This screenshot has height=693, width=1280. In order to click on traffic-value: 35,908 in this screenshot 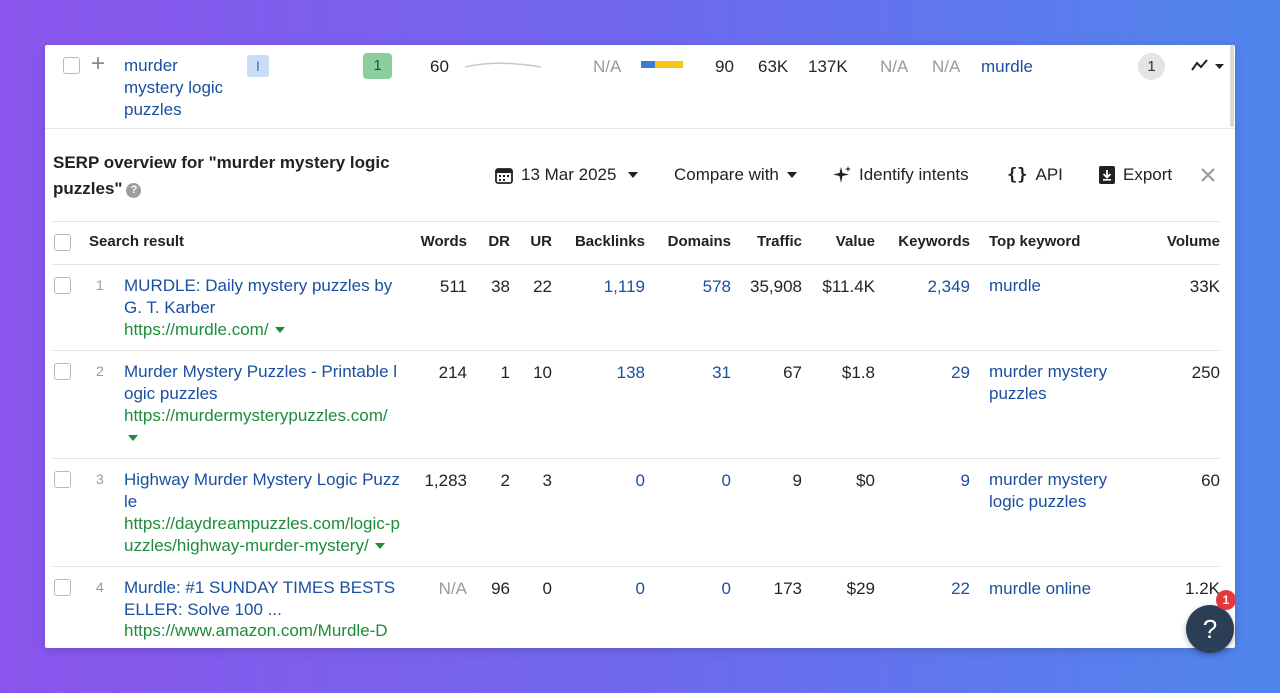, I will do `click(776, 286)`.